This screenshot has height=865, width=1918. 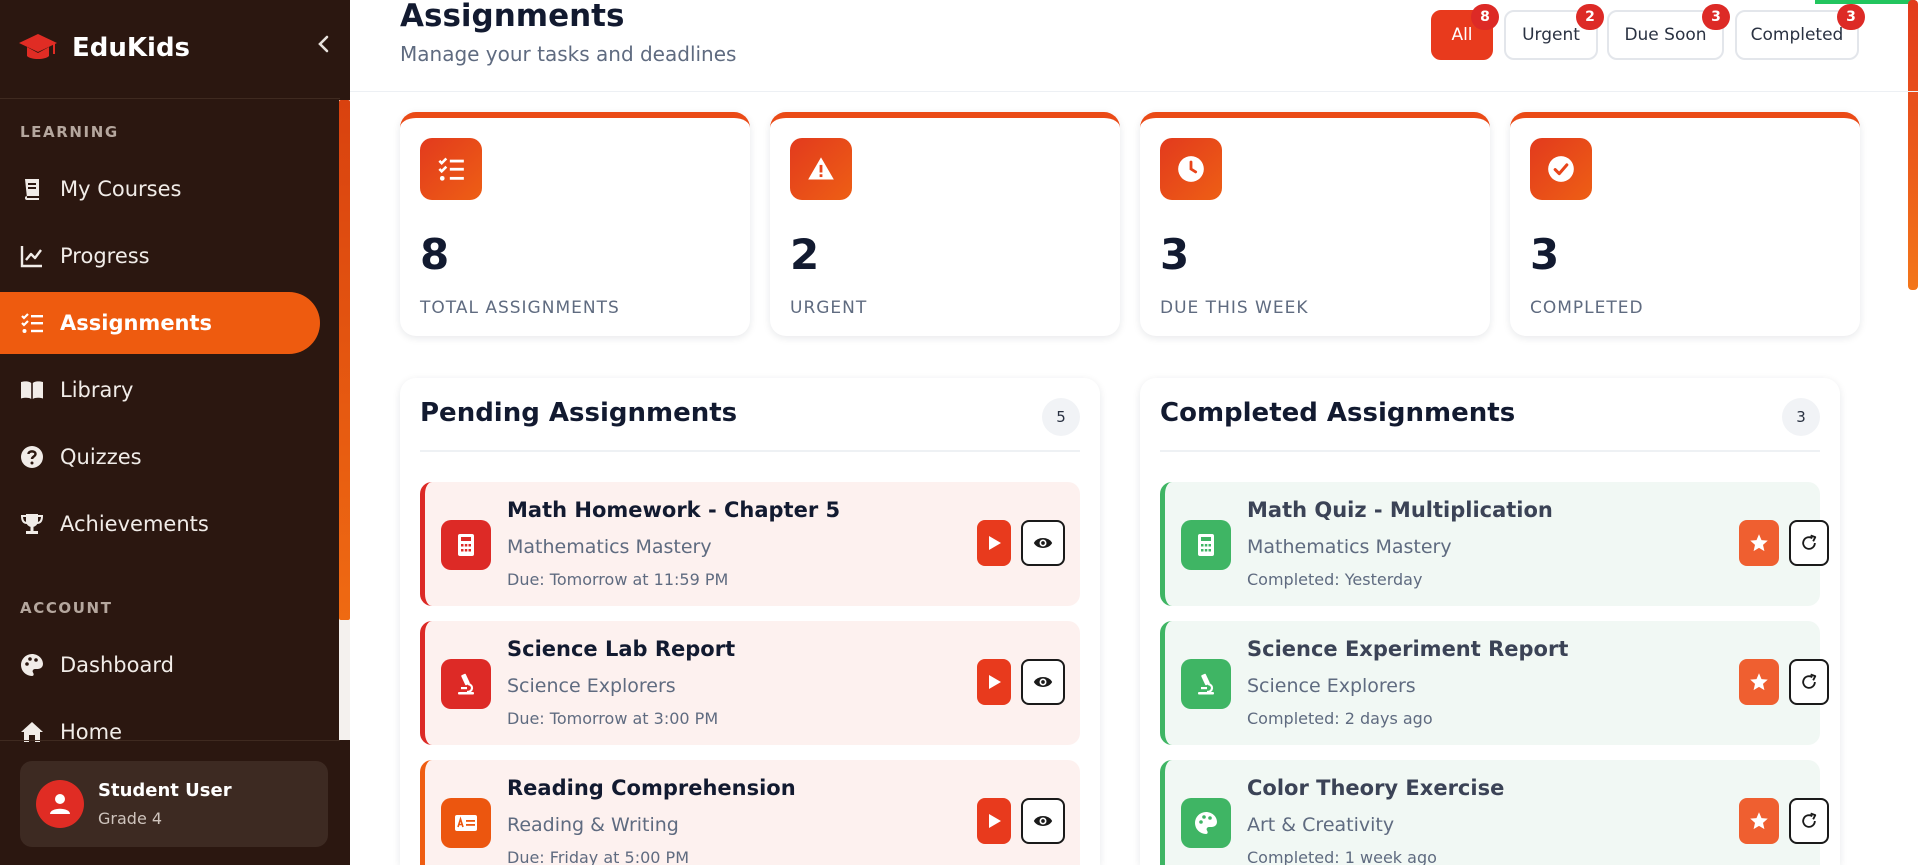 I want to click on question-circle-icon, so click(x=32, y=457).